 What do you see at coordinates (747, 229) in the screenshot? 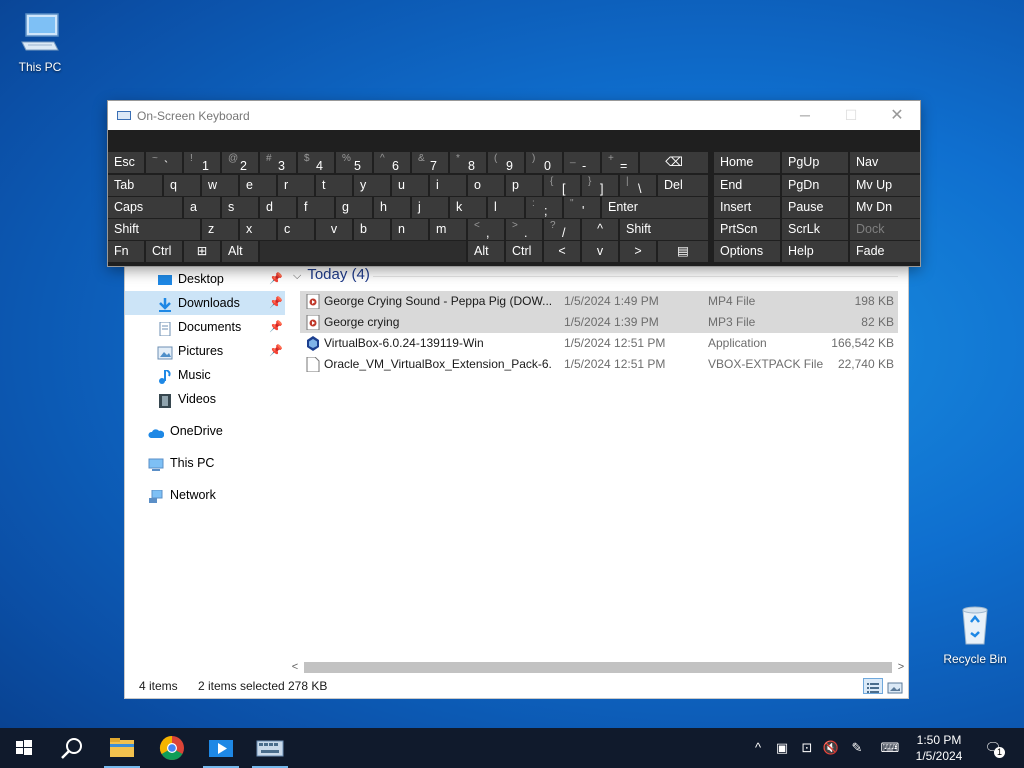
I see `key-prtscn: PrtScn` at bounding box center [747, 229].